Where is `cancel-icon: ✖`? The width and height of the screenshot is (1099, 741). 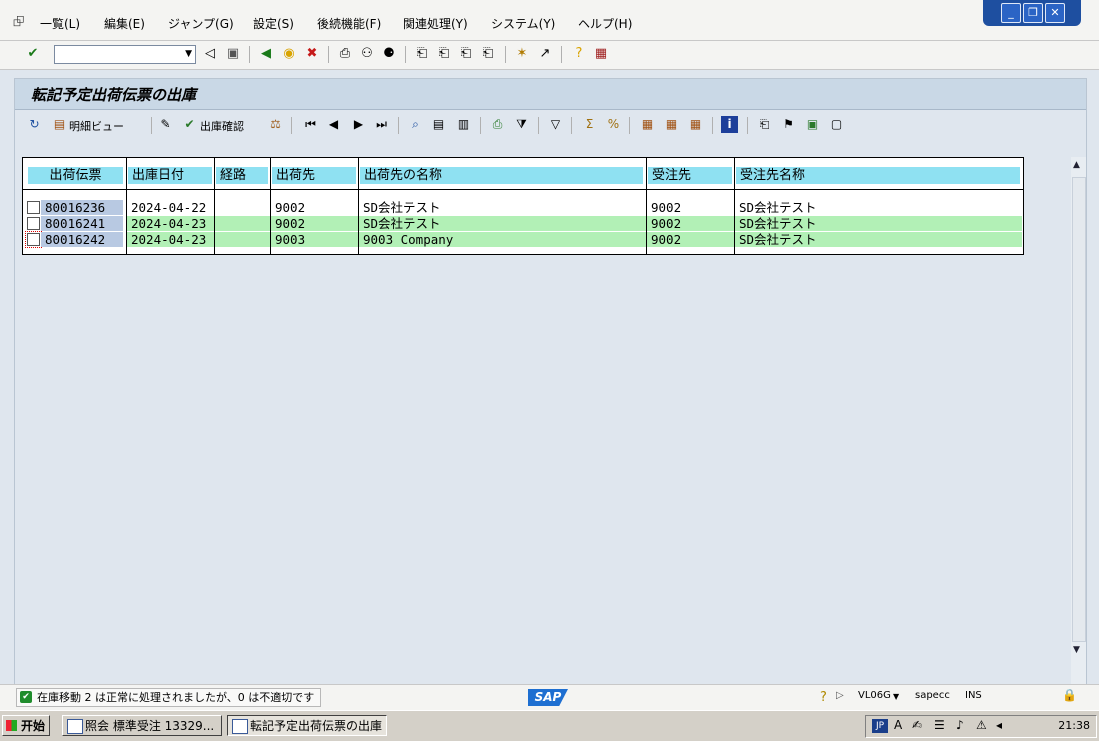 cancel-icon: ✖ is located at coordinates (312, 54).